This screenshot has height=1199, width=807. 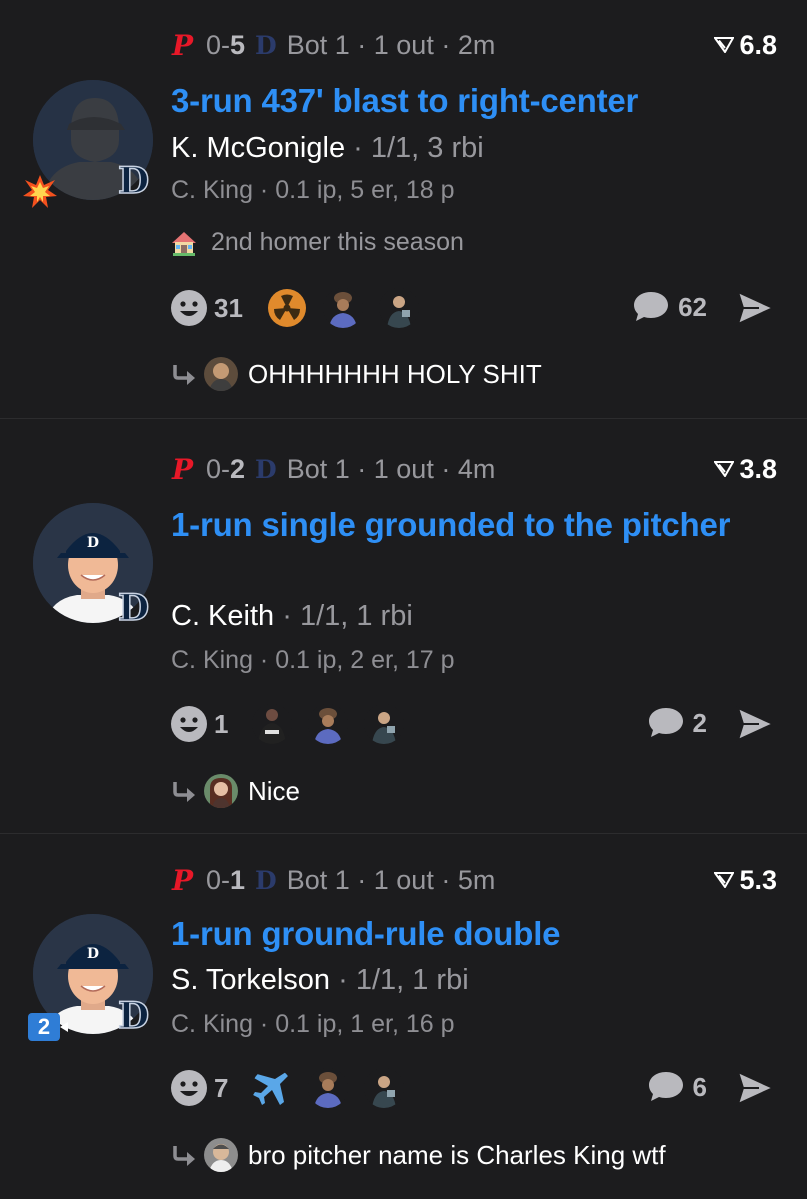 What do you see at coordinates (221, 723) in the screenshot?
I see `reaction-count: 1` at bounding box center [221, 723].